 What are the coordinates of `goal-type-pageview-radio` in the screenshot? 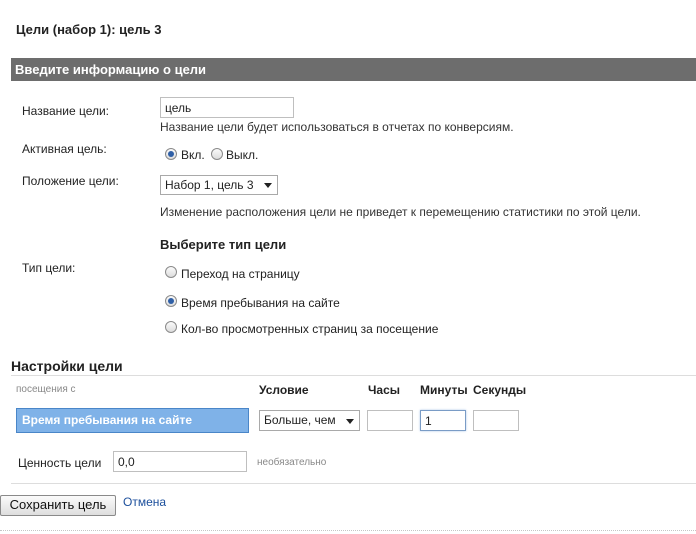 It's located at (171, 272).